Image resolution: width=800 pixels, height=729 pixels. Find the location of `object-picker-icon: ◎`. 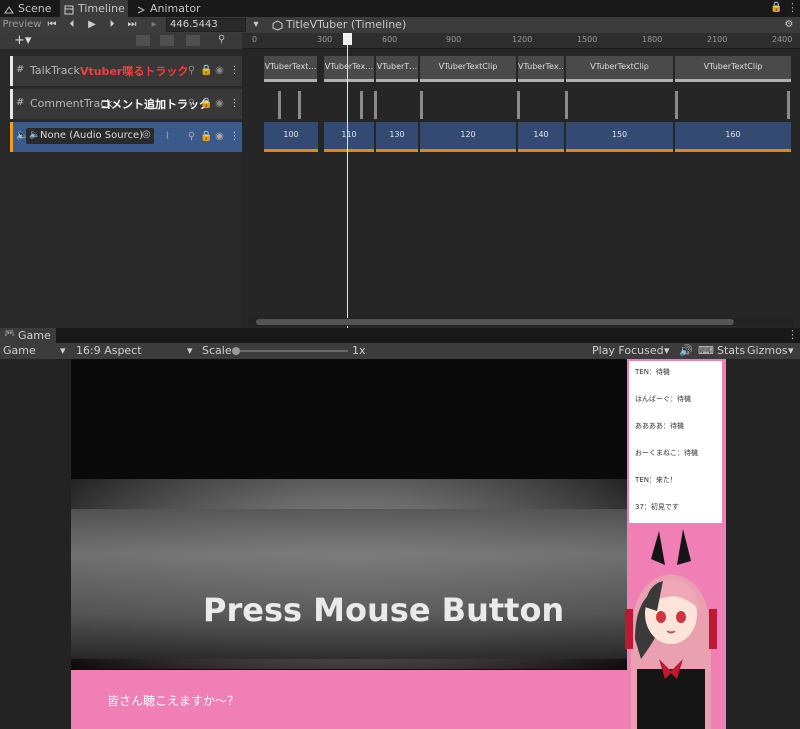

object-picker-icon: ◎ is located at coordinates (146, 134).